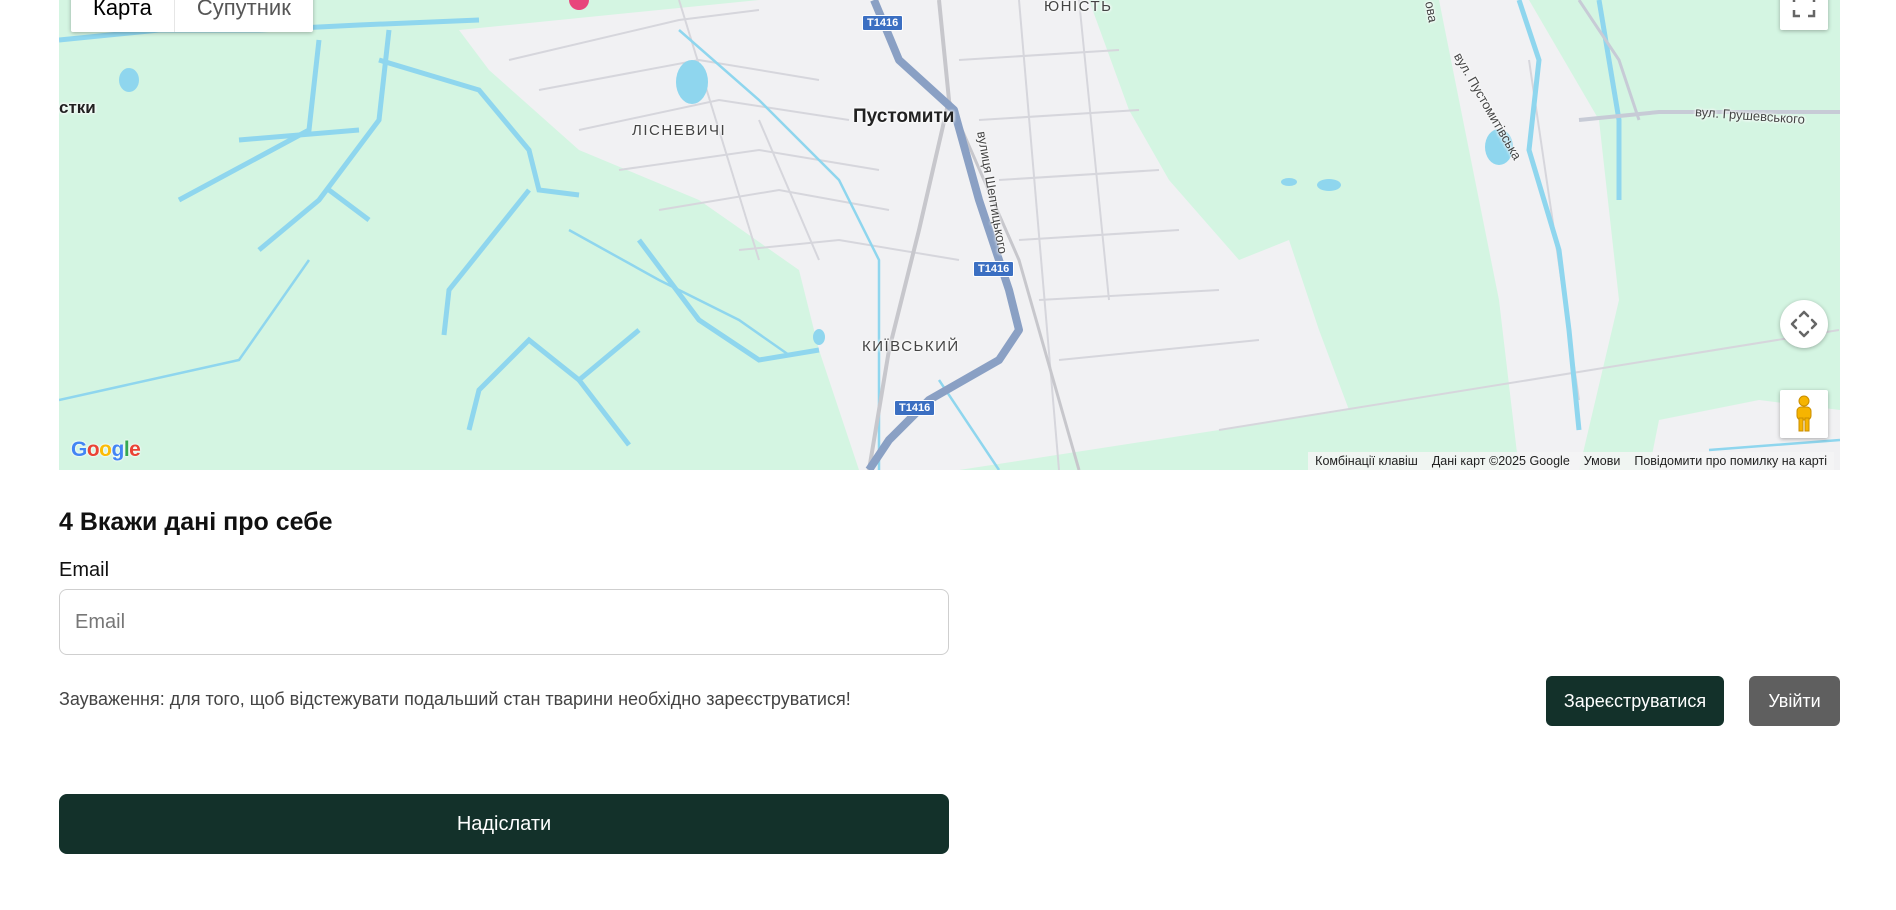 Image resolution: width=1896 pixels, height=910 pixels. Describe the element at coordinates (1602, 461) in the screenshot. I see `terms-link: Умови` at that location.